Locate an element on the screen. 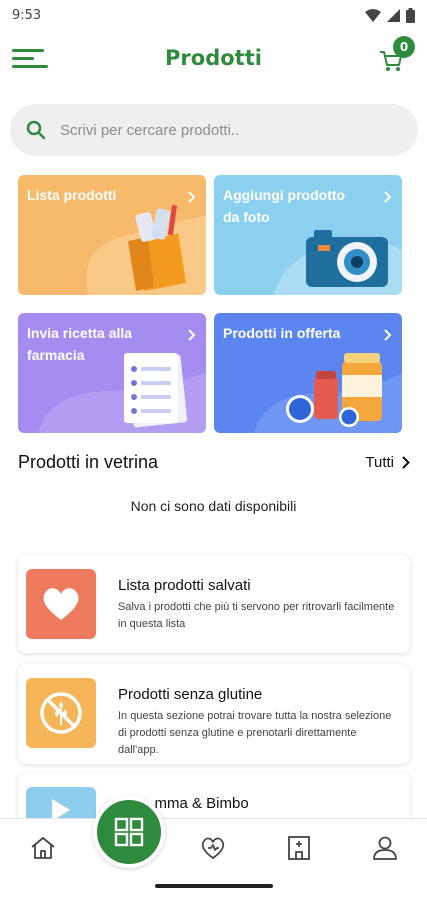 The width and height of the screenshot is (427, 900). app-header: Prodotti 0 is located at coordinates (213, 58).